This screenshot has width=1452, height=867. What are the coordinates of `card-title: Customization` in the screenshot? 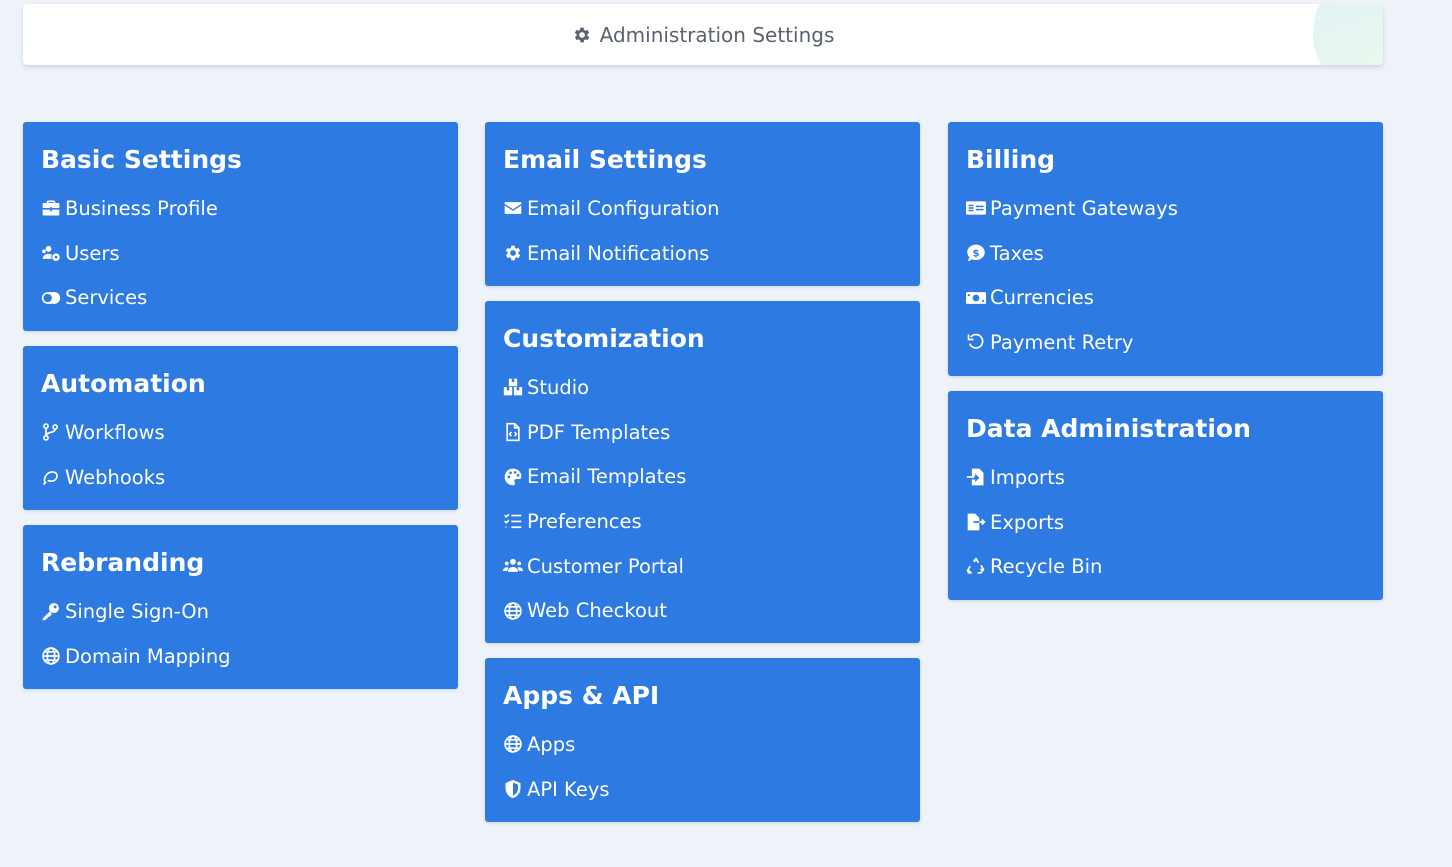 It's located at (604, 338).